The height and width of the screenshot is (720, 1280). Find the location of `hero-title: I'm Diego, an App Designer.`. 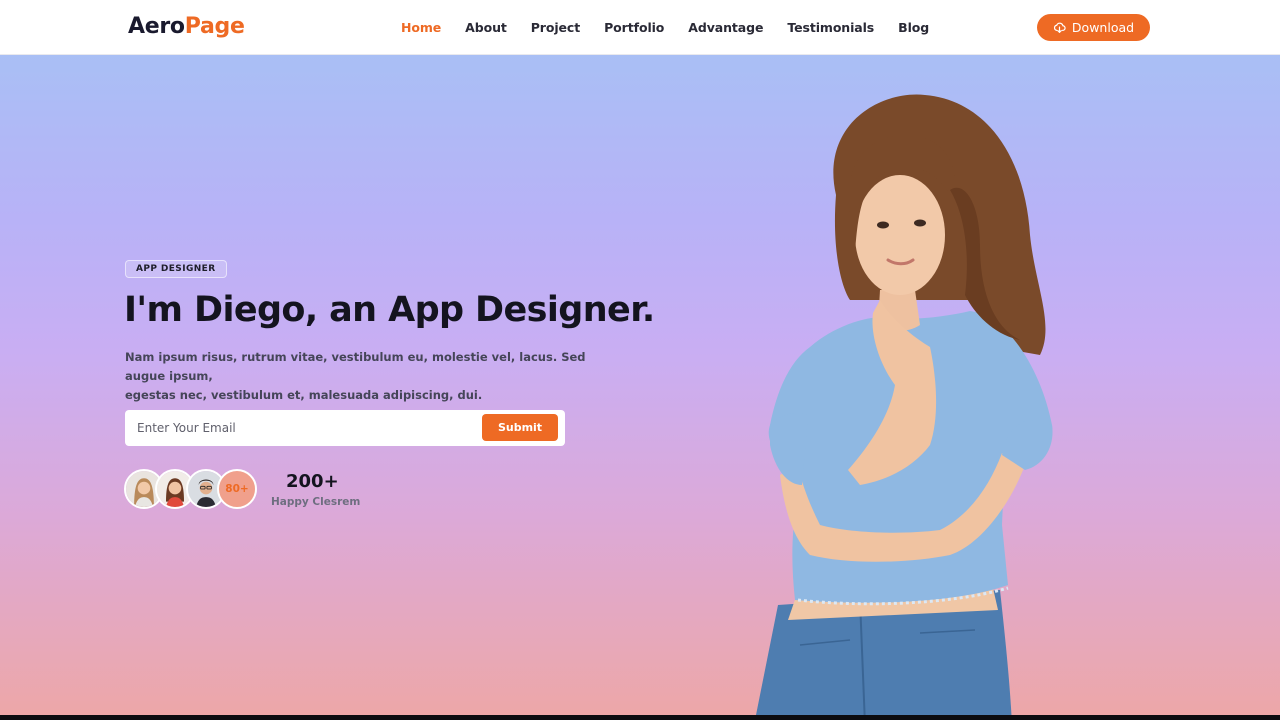

hero-title: I'm Diego, an App Designer. is located at coordinates (389, 310).